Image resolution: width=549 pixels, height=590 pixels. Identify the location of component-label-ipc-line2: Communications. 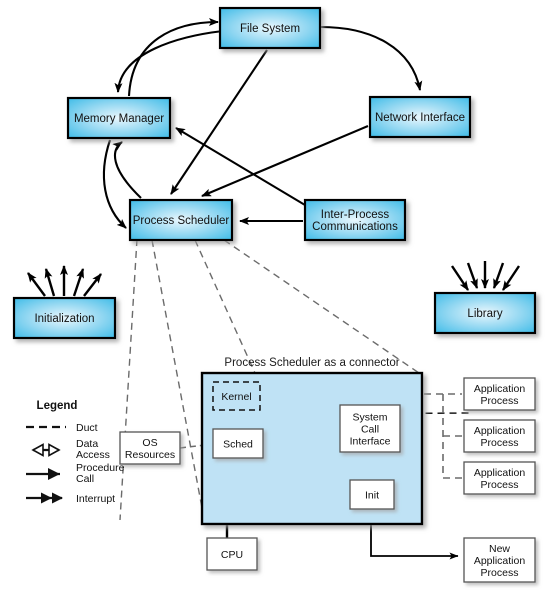
(355, 227).